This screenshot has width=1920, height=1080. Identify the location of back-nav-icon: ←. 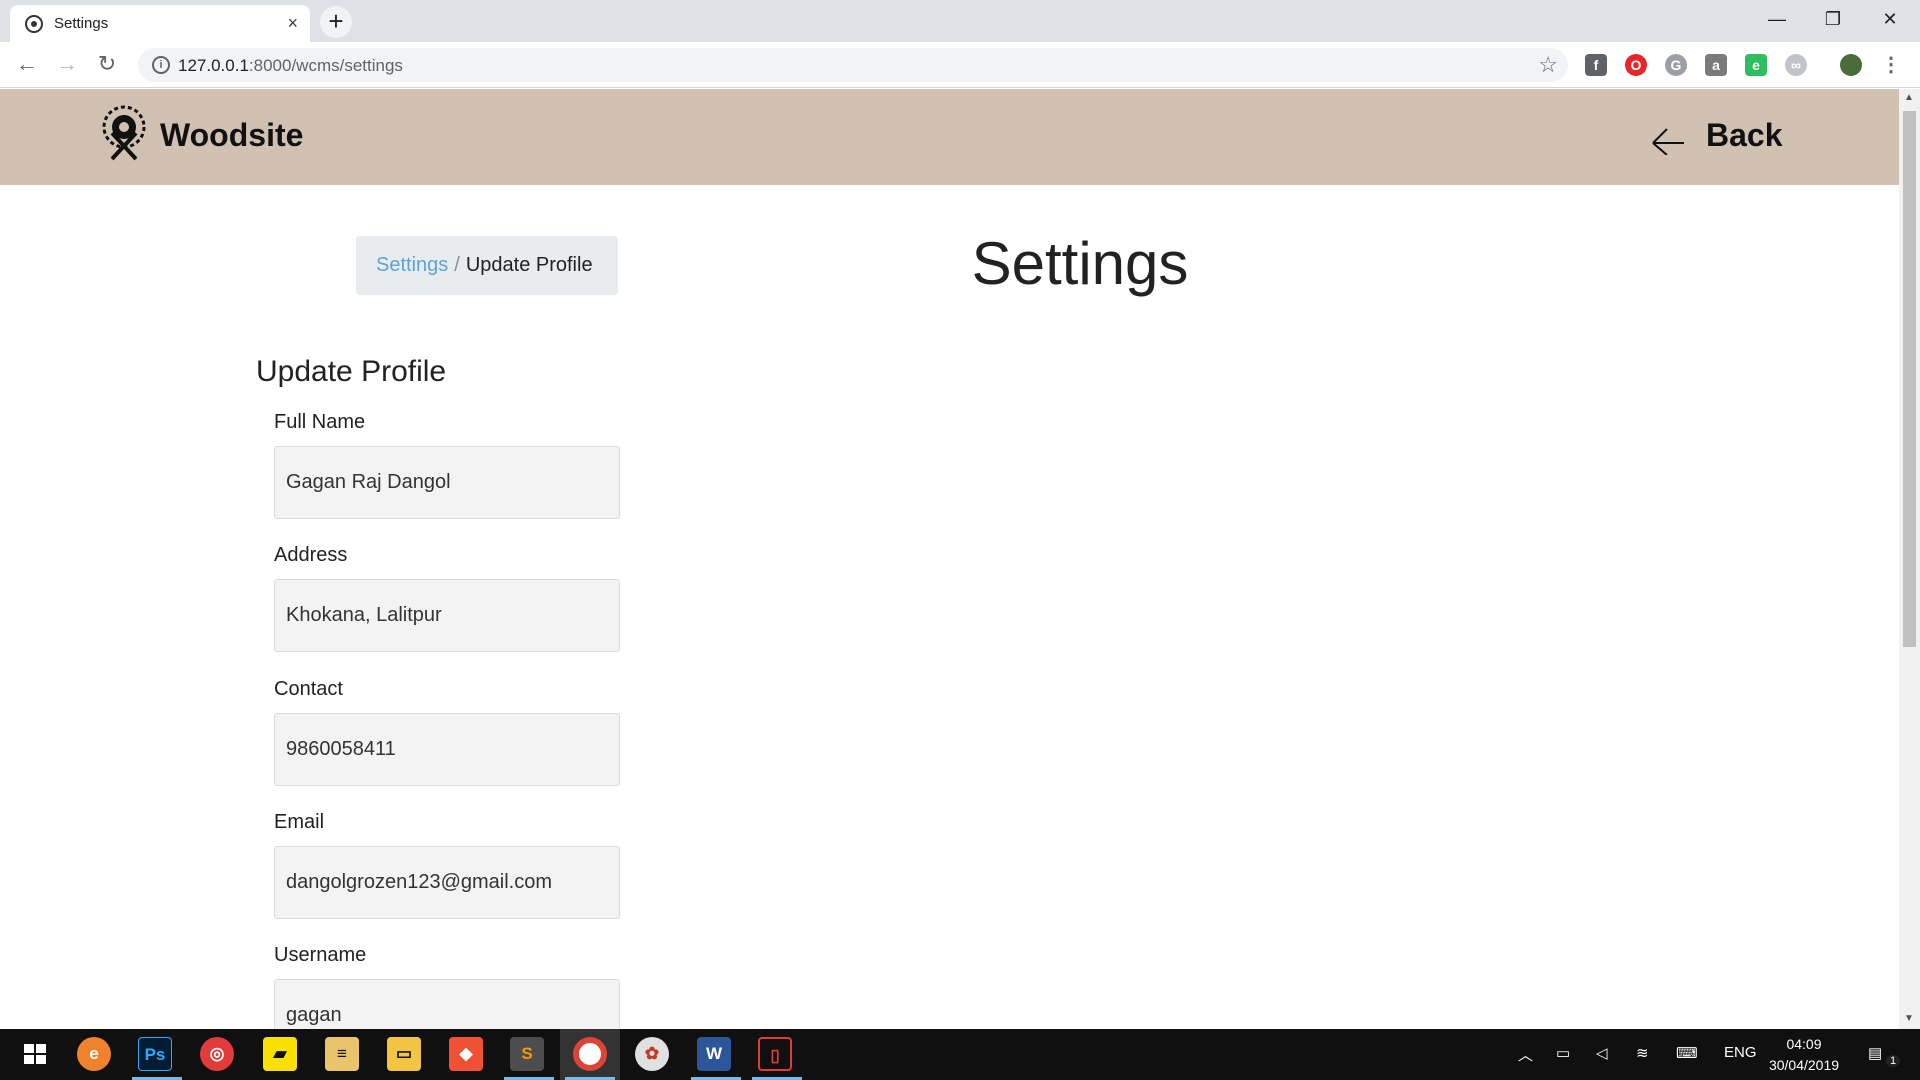
(27, 65).